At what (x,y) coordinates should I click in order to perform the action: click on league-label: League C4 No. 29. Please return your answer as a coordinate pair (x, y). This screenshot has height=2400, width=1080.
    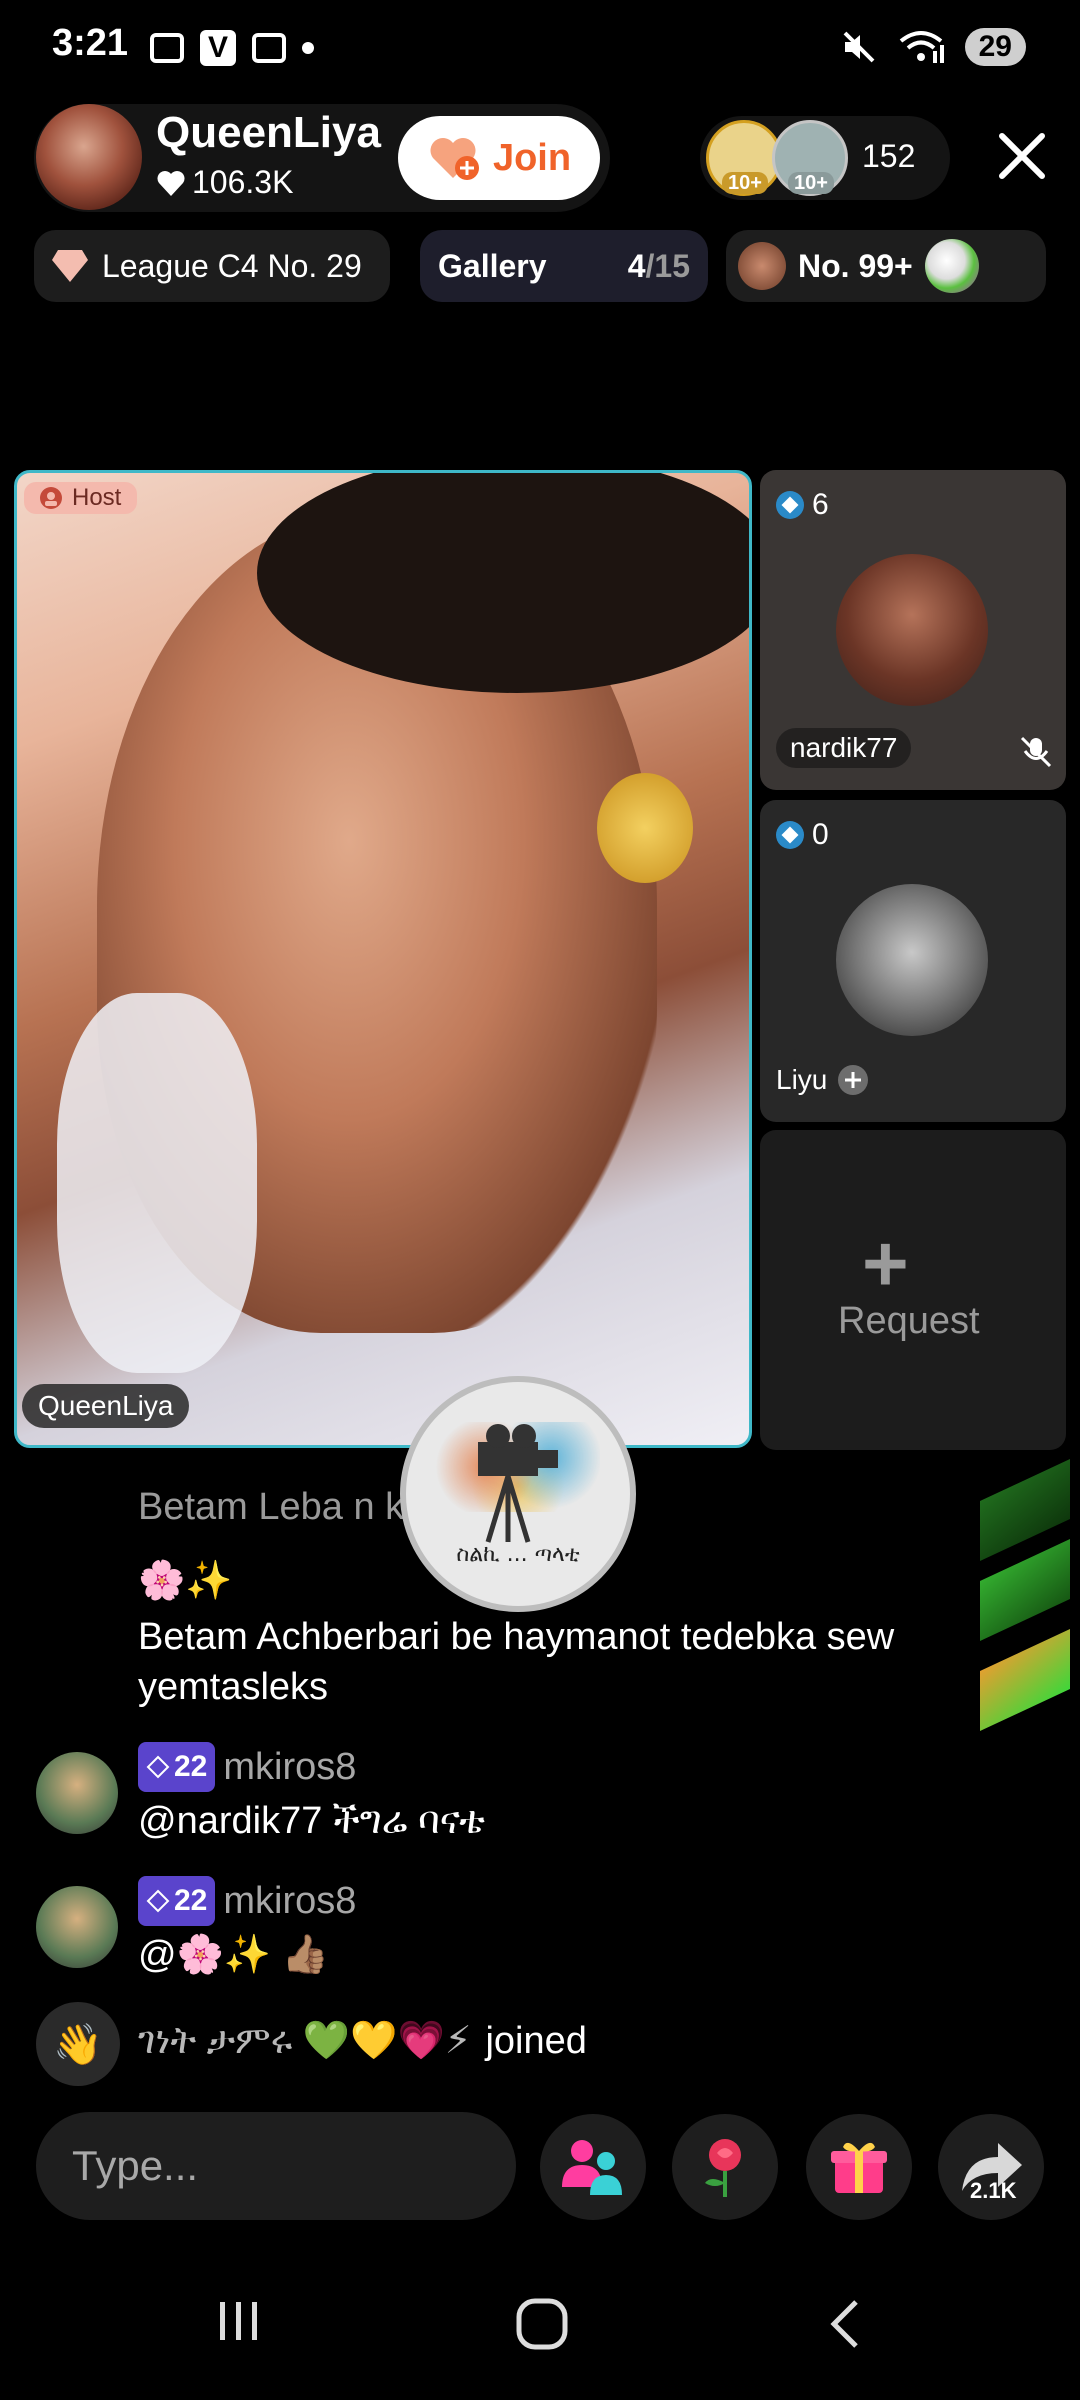
    Looking at the image, I should click on (232, 265).